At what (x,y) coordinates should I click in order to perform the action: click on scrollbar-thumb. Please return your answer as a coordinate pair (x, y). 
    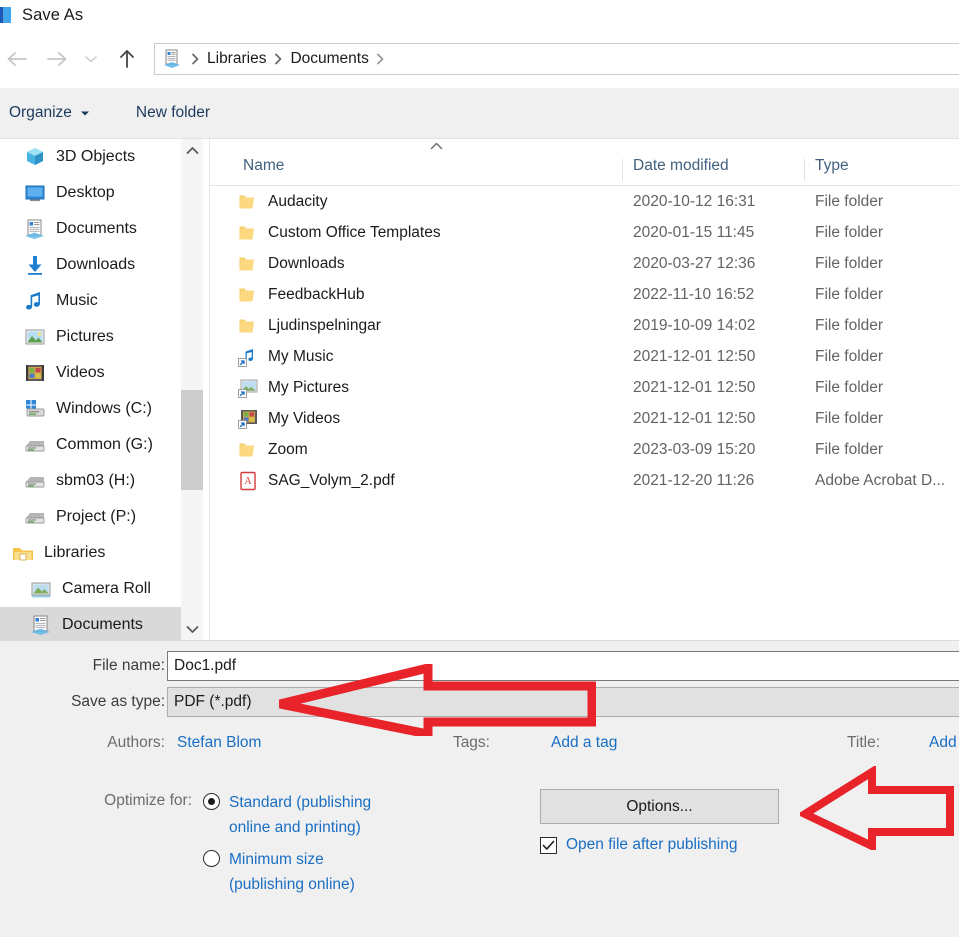
    Looking at the image, I should click on (192, 440).